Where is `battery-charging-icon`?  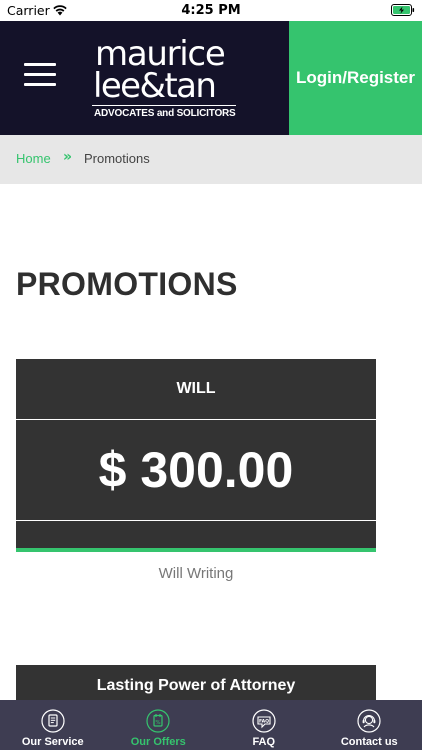 battery-charging-icon is located at coordinates (403, 10).